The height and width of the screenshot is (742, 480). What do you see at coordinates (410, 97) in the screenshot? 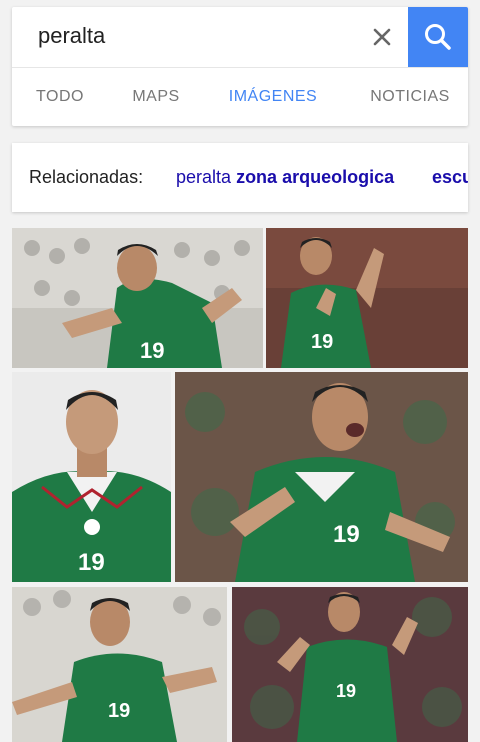
I see `tab-noticias: NOTICIAS` at bounding box center [410, 97].